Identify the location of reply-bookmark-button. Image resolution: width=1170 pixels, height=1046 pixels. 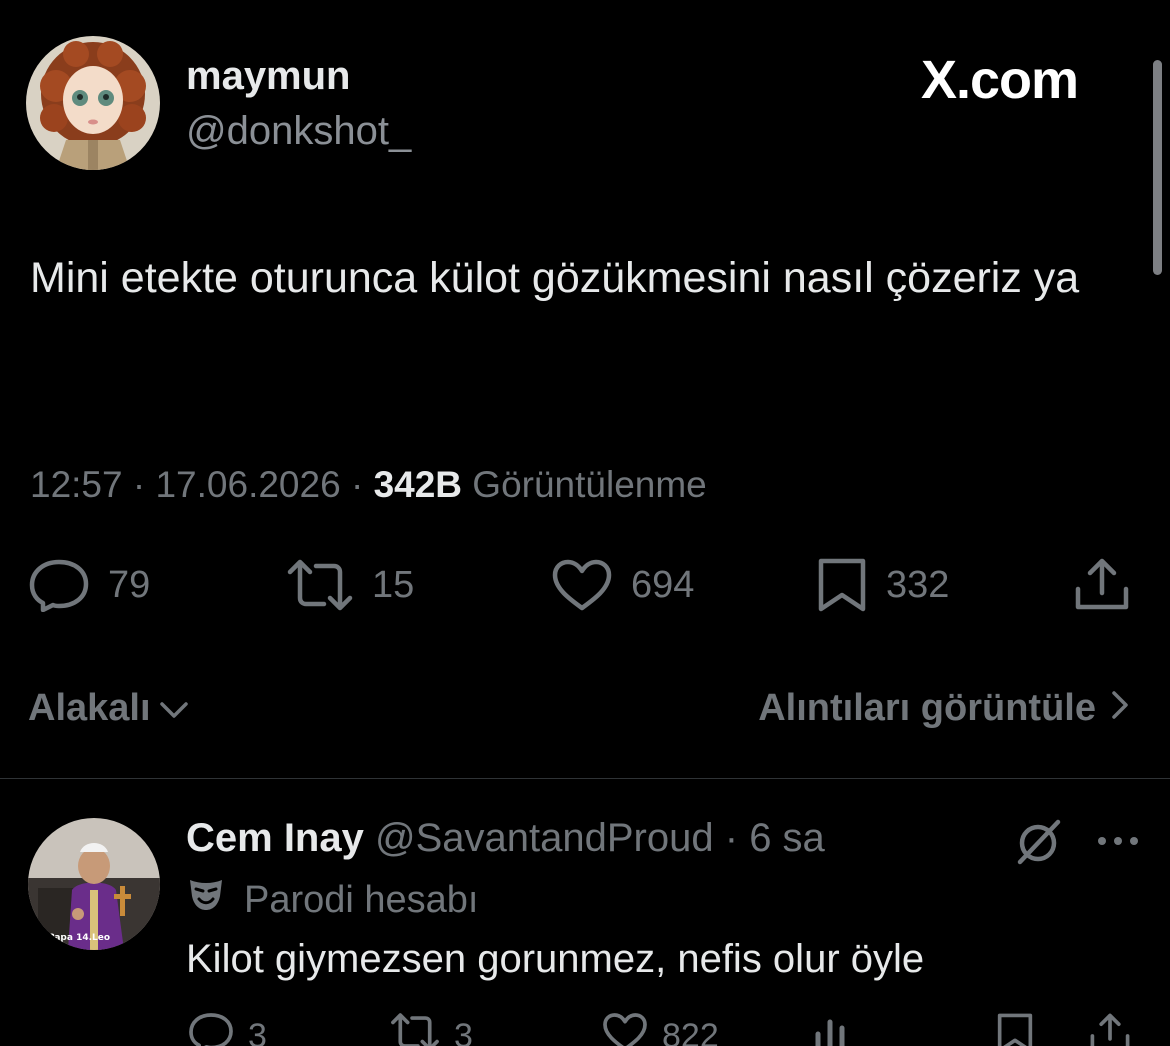
(1015, 1029).